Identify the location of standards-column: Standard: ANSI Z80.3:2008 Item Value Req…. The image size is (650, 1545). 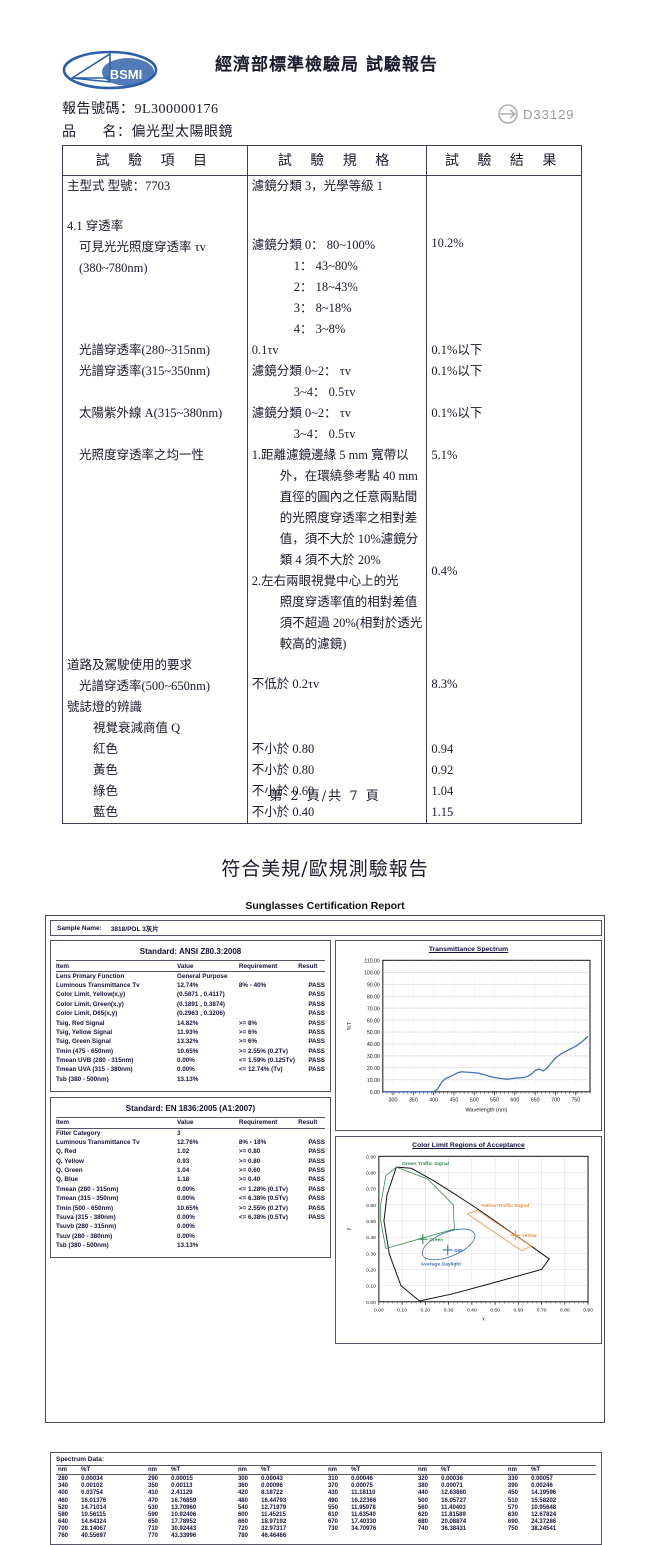
(190, 1101).